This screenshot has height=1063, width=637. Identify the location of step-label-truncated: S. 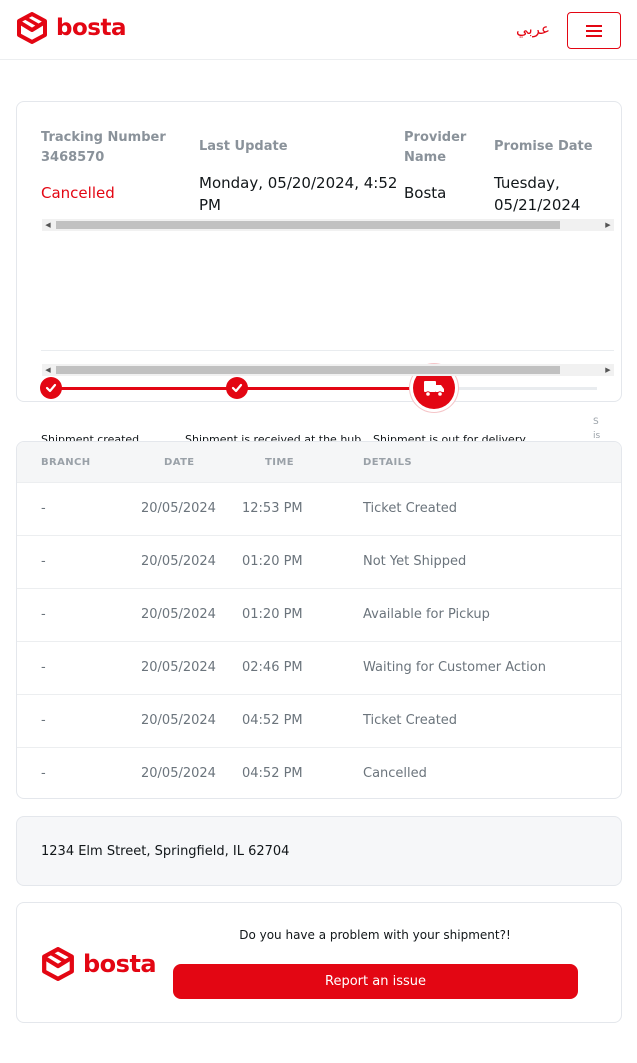
(596, 422).